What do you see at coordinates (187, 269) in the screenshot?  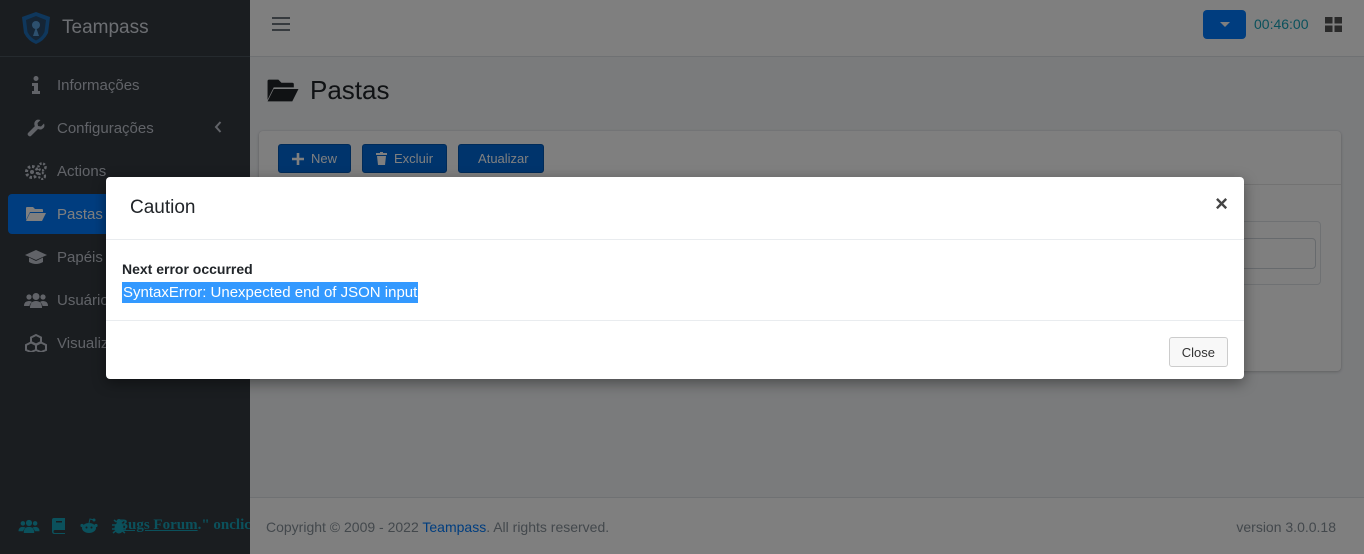 I see `error-heading: Next error occurred` at bounding box center [187, 269].